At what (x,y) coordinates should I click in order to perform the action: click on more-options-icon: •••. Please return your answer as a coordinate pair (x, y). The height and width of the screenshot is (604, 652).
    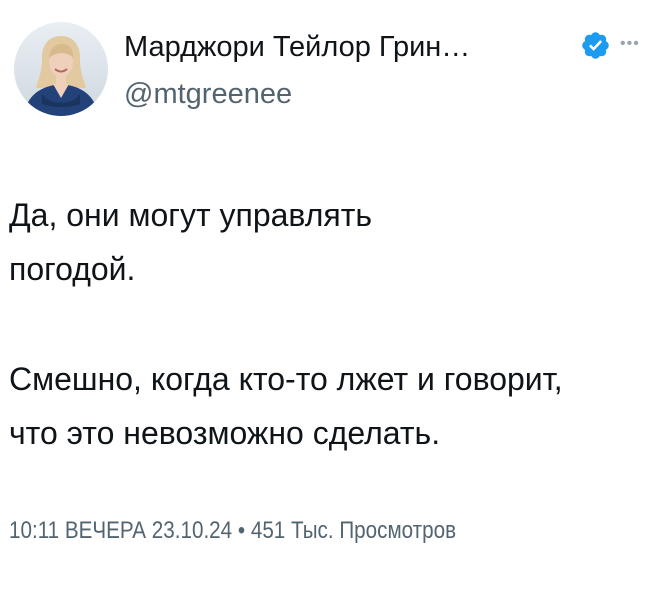
    Looking at the image, I should click on (635, 44).